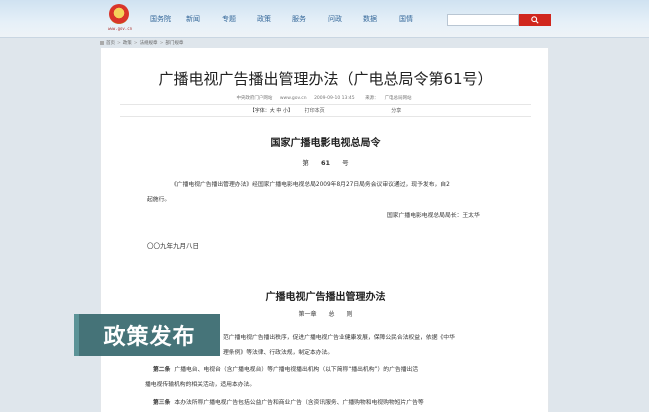 The width and height of the screenshot is (649, 412). I want to click on article-1-line2: 理条例》等法律、行政法规，制定本办法。, so click(278, 353).